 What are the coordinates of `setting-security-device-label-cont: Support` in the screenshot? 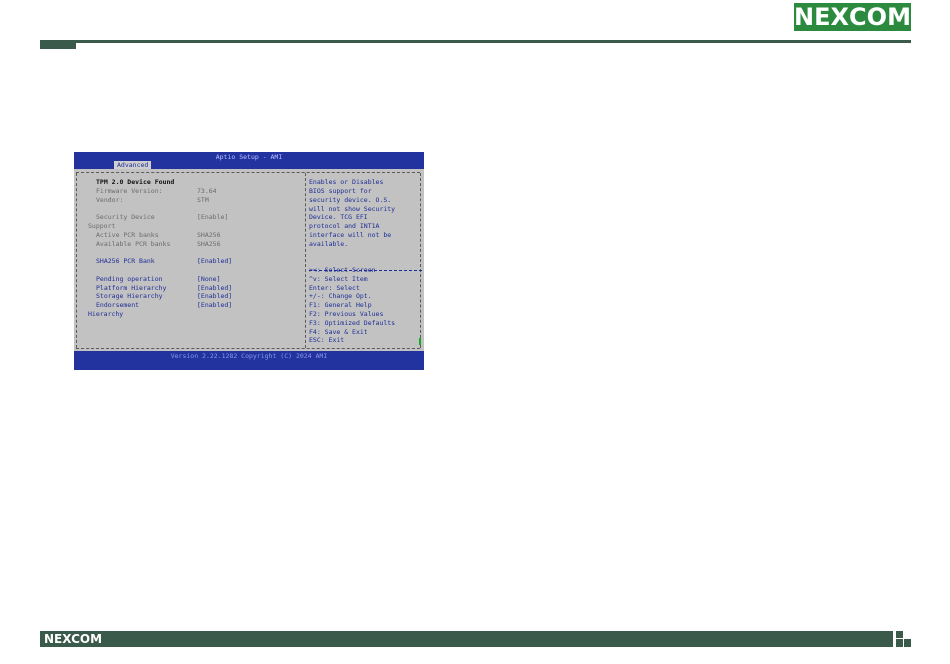 It's located at (102, 226).